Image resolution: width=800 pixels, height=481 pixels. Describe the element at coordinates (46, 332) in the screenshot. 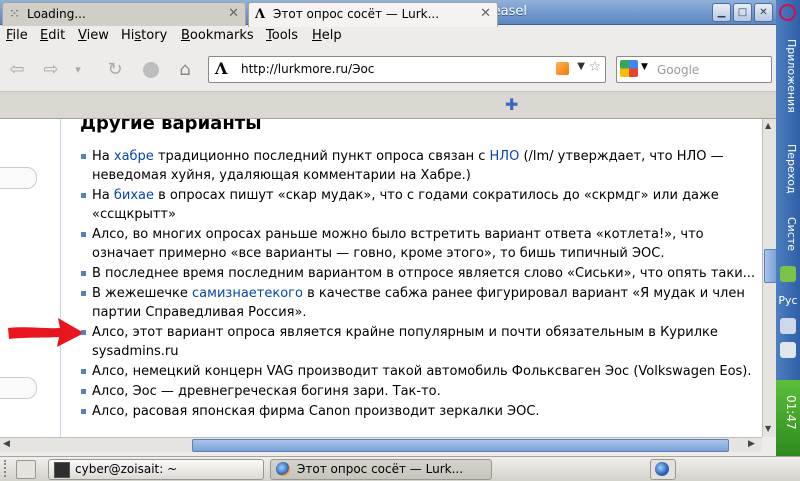

I see `red-arrow-annotation` at that location.